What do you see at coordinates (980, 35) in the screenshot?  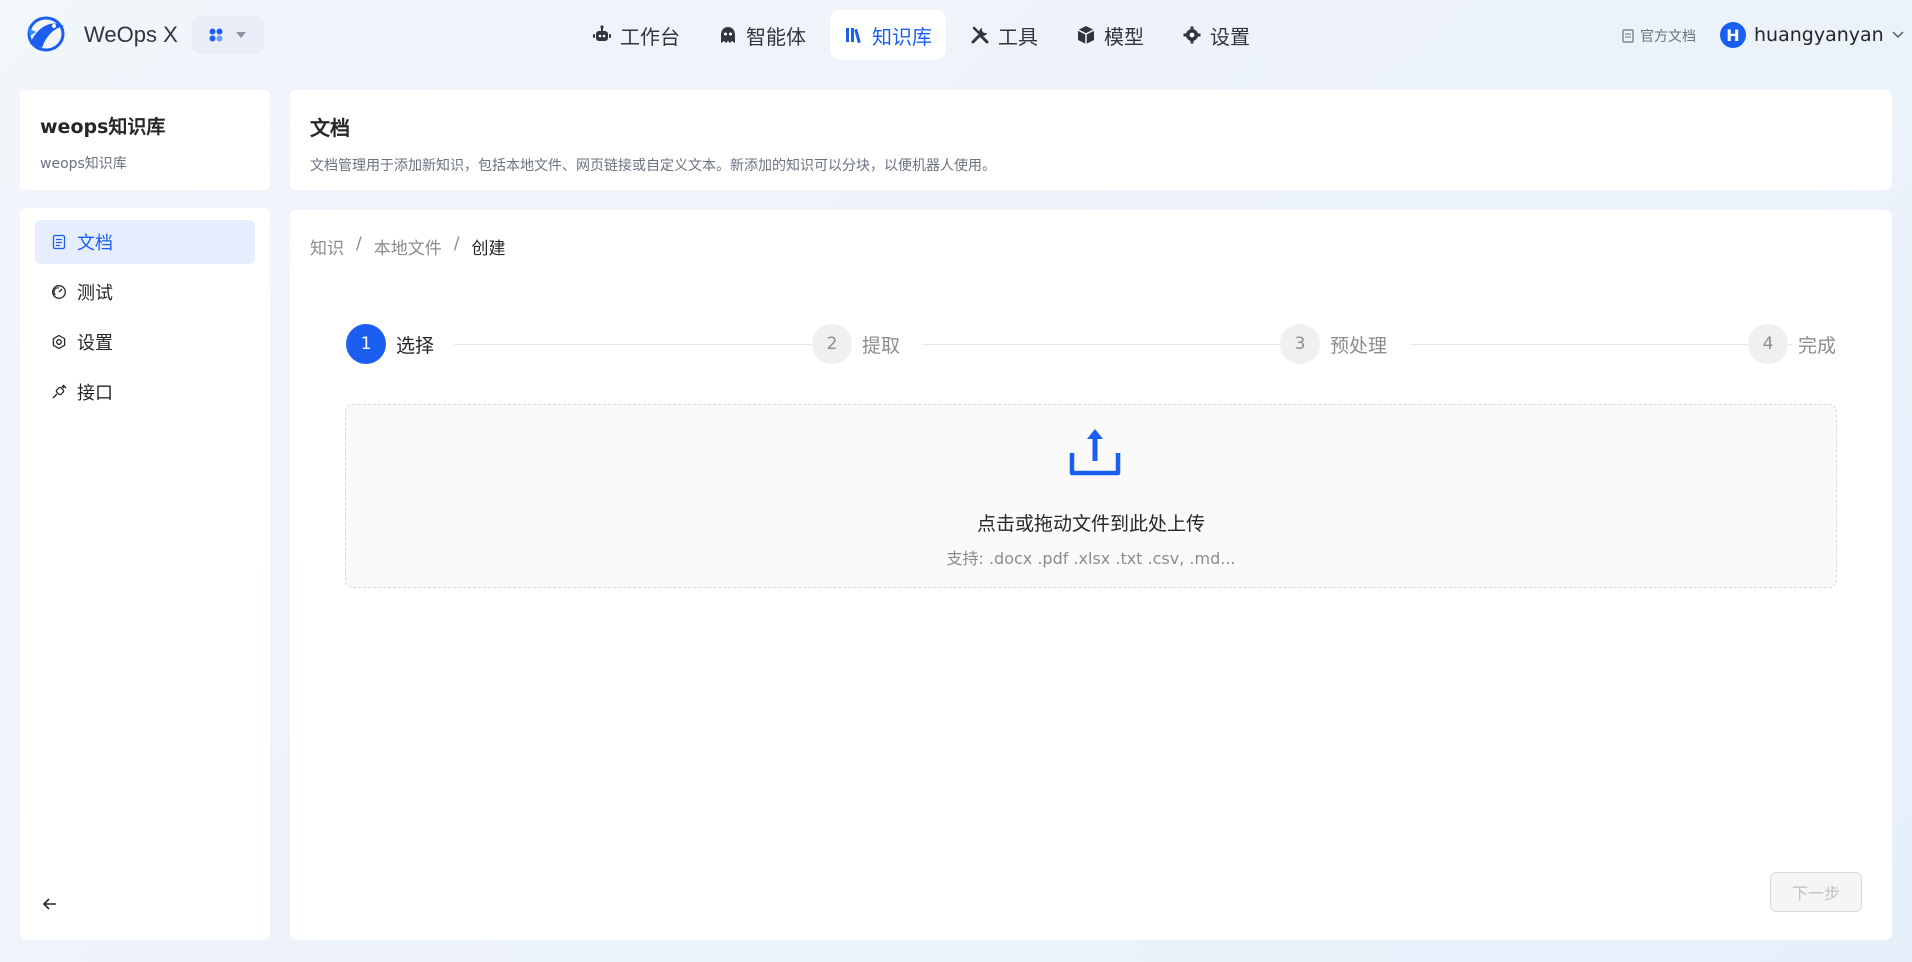 I see `tools-icon` at bounding box center [980, 35].